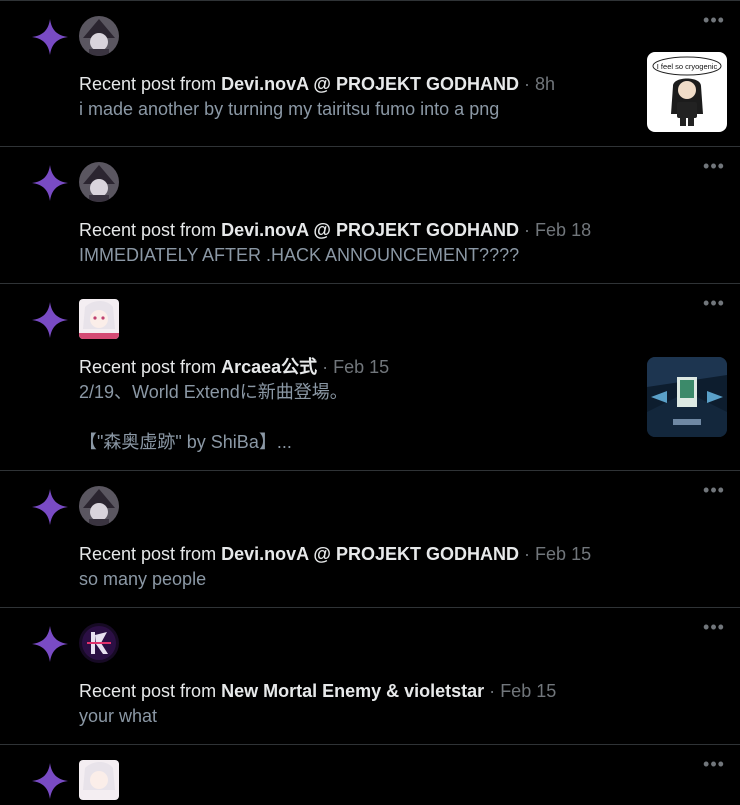  What do you see at coordinates (269, 367) in the screenshot?
I see `author-name: Arcaea公式` at bounding box center [269, 367].